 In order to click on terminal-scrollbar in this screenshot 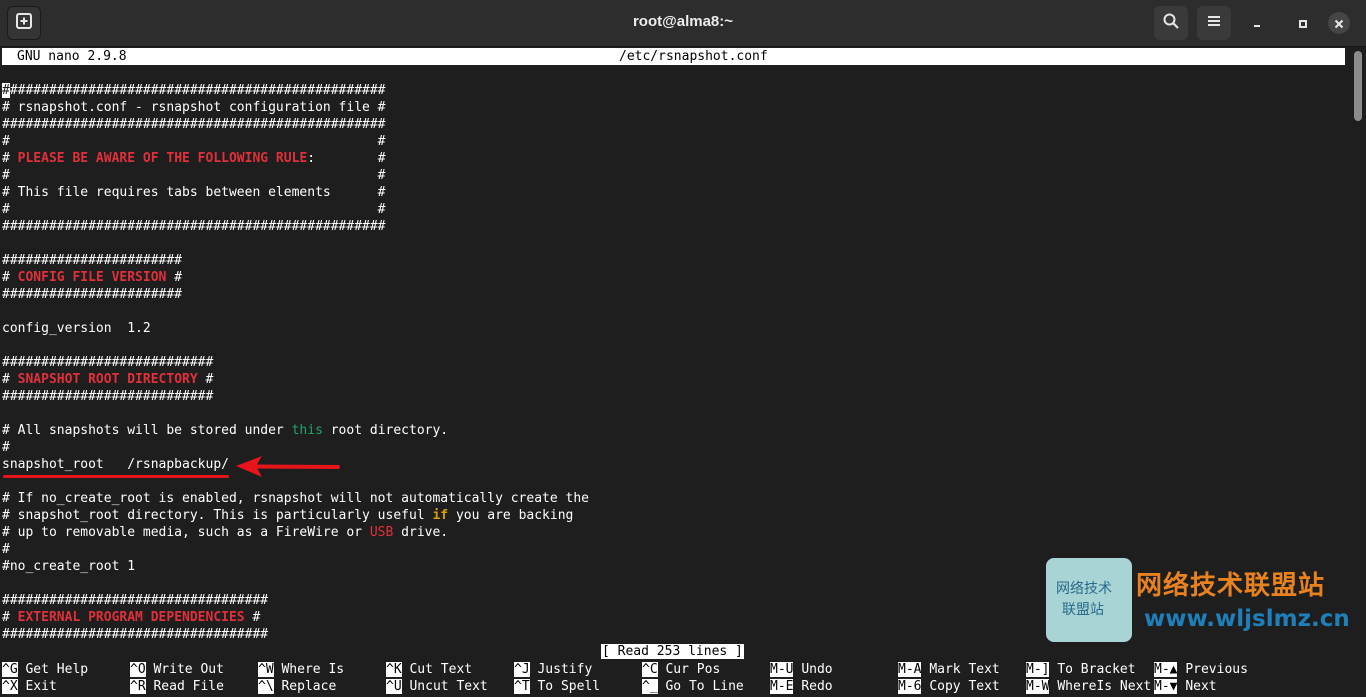, I will do `click(1358, 348)`.